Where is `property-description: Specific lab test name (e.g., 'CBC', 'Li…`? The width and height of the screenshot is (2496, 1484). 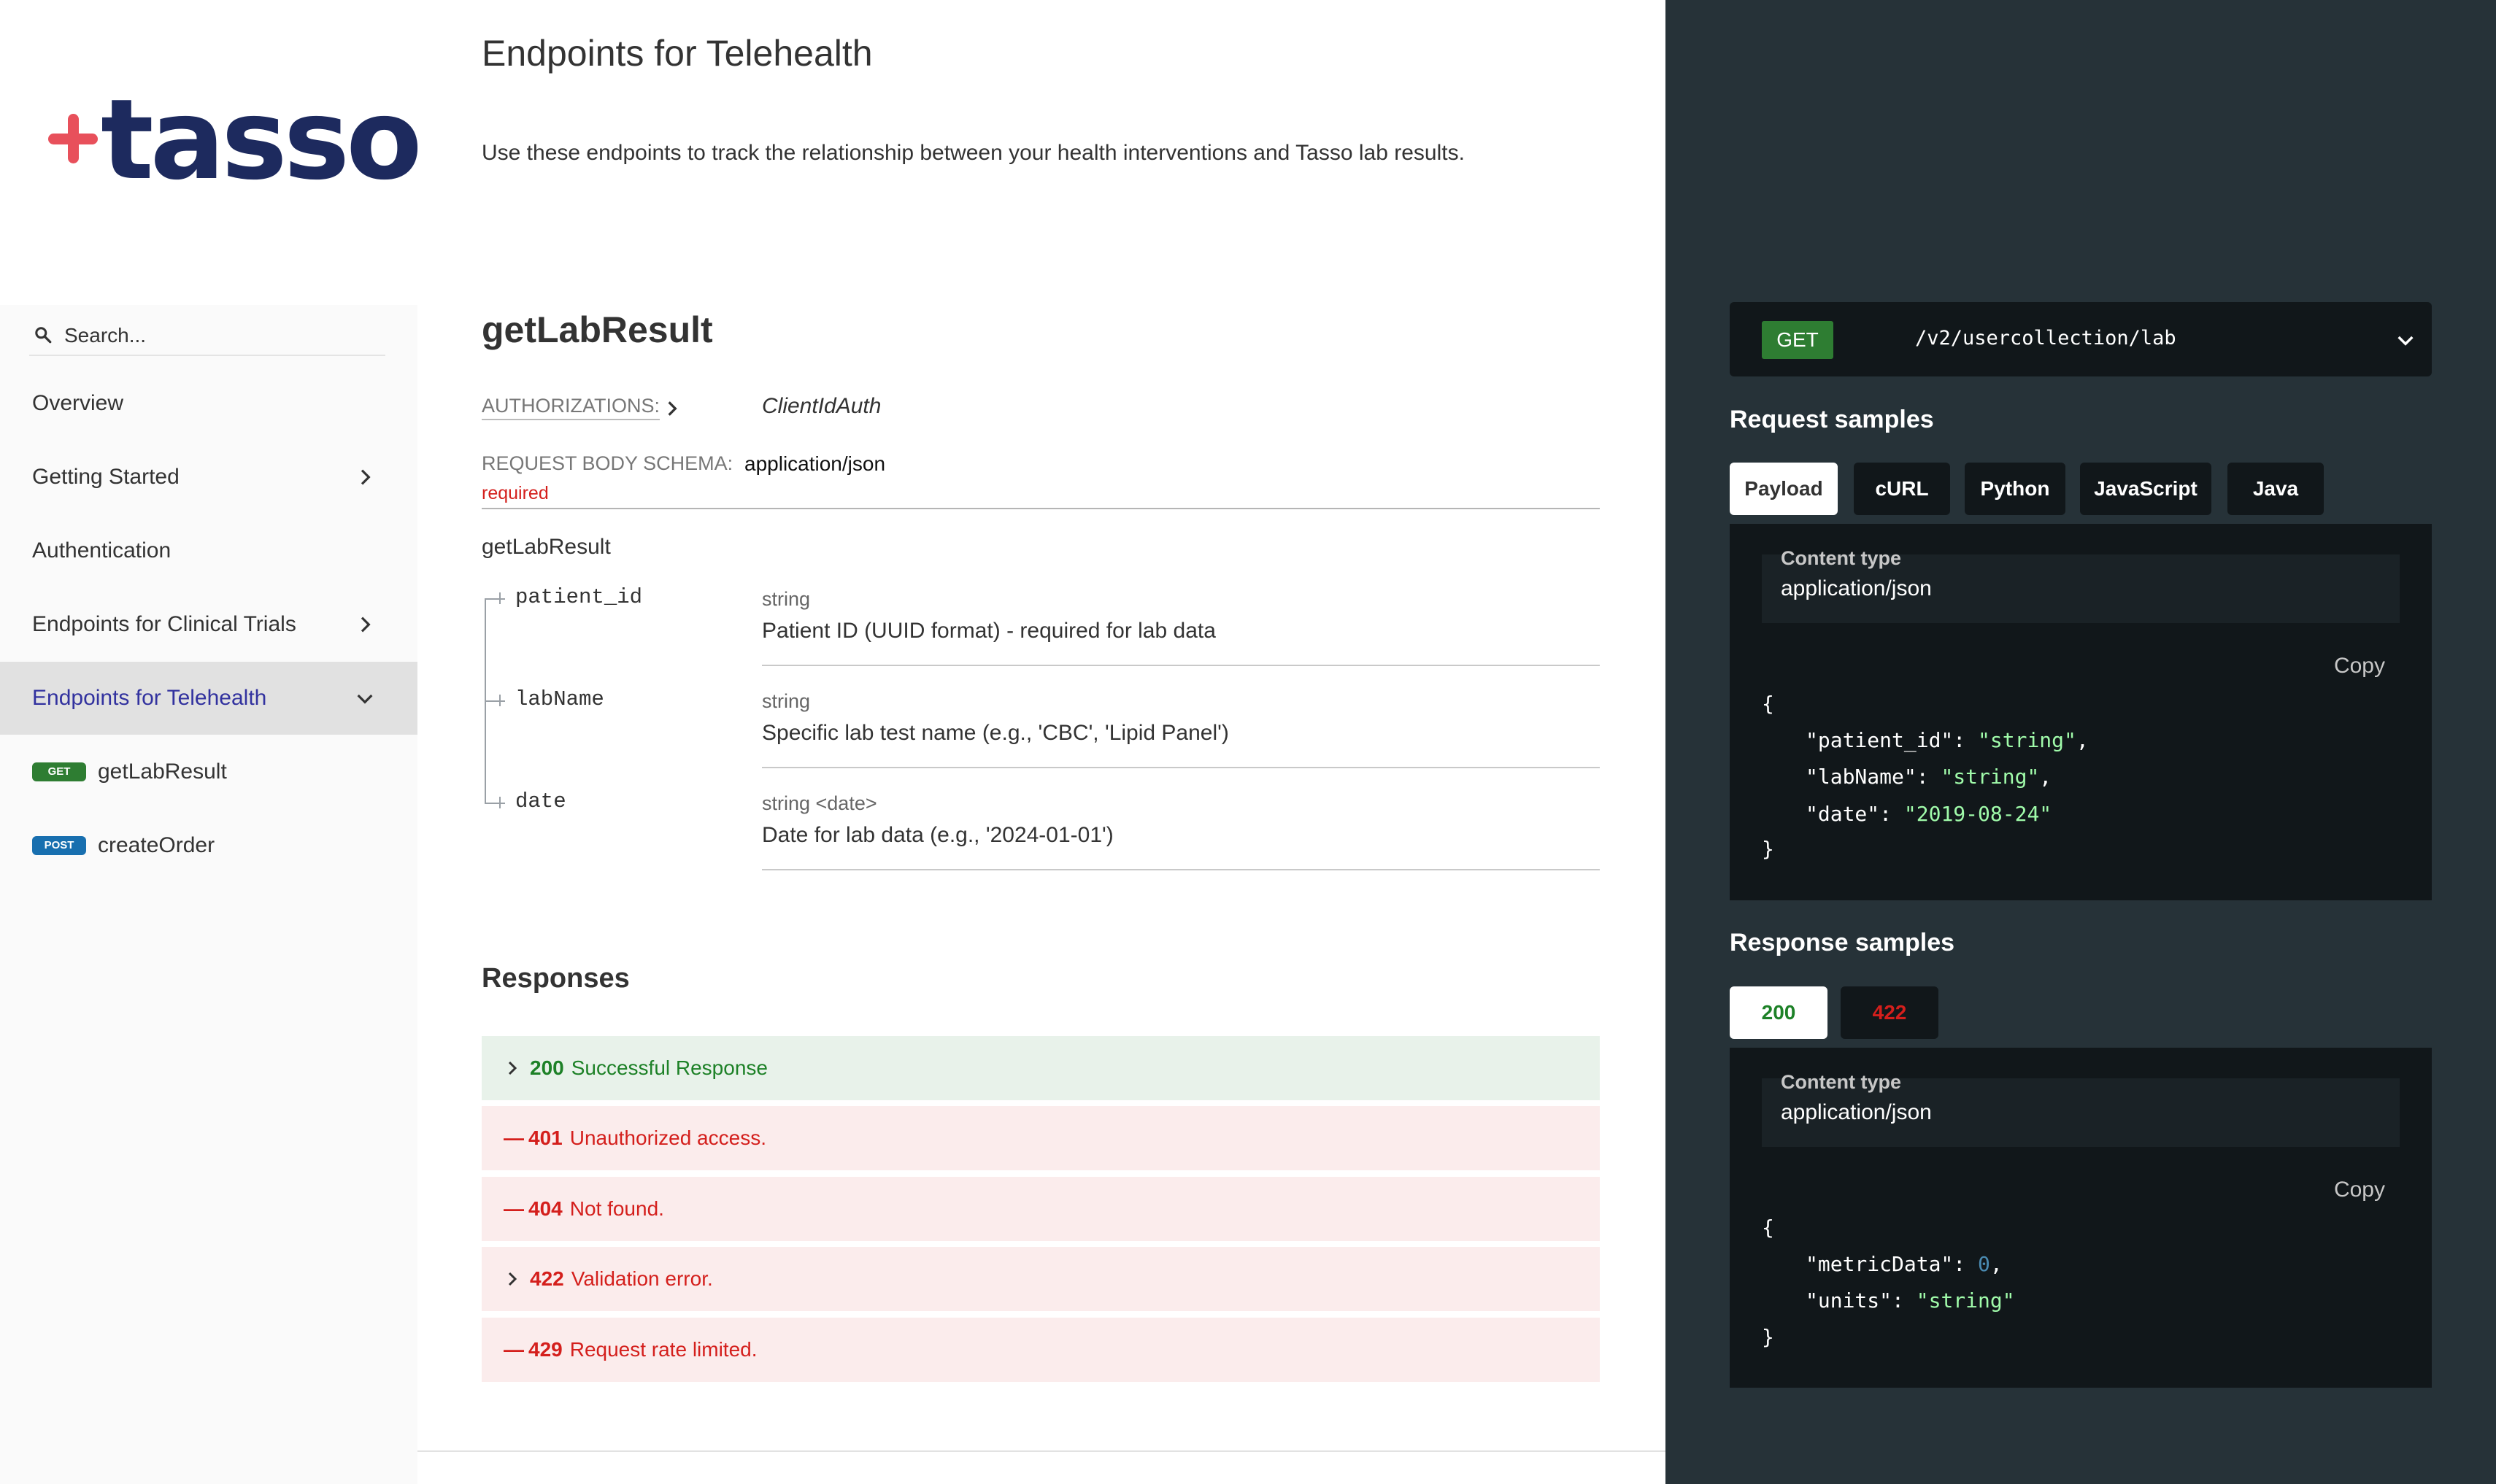
property-description: Specific lab test name (e.g., 'CBC', 'Li… is located at coordinates (996, 733).